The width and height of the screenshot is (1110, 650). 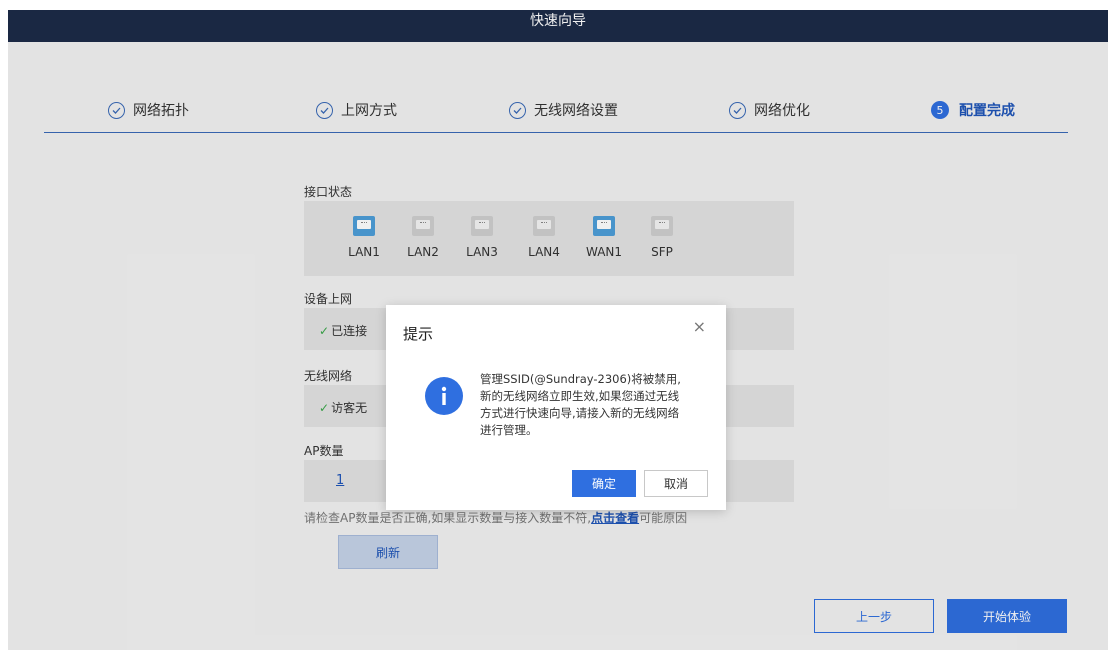 I want to click on dialog-title: 提示, so click(x=418, y=334).